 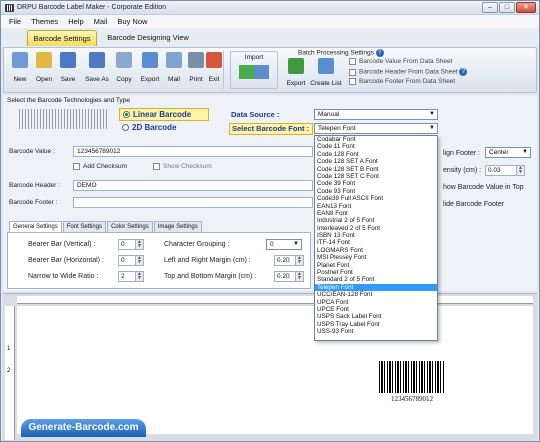 What do you see at coordinates (376, 191) in the screenshot?
I see `font-option: Code 93 Font` at bounding box center [376, 191].